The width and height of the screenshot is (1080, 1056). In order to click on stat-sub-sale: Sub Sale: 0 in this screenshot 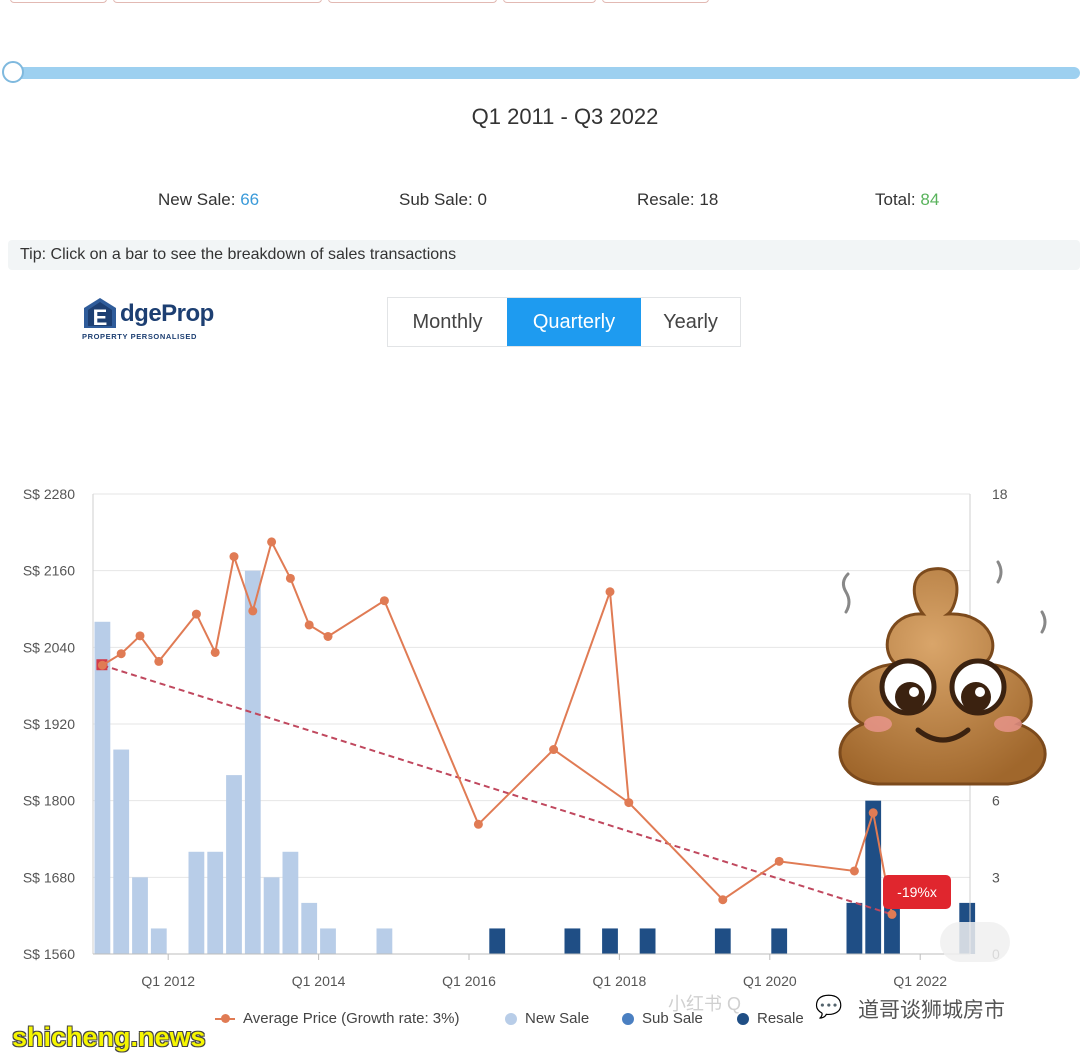, I will do `click(443, 200)`.